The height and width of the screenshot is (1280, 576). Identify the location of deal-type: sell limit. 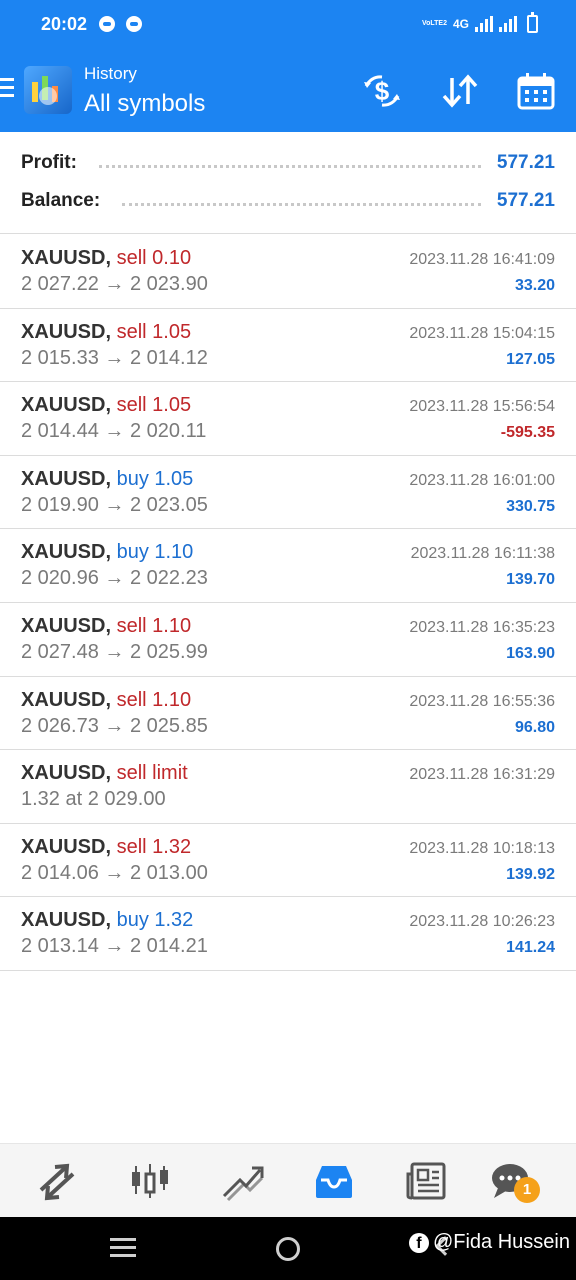
(152, 773).